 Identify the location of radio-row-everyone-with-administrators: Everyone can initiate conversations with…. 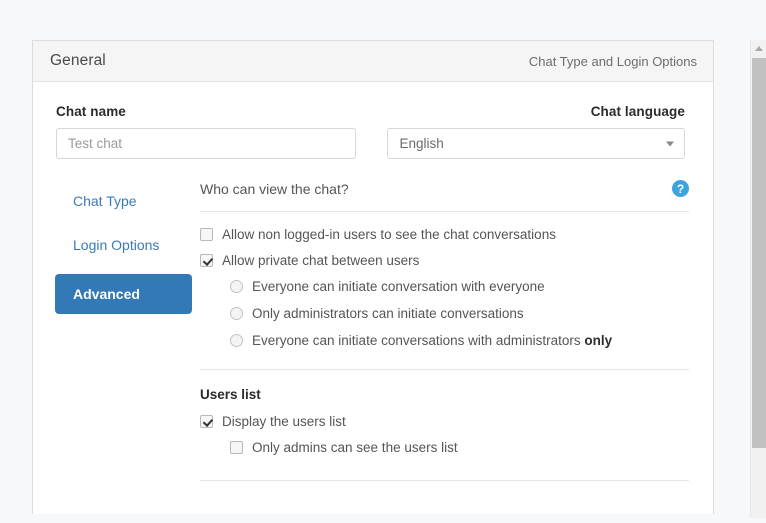
(444, 340).